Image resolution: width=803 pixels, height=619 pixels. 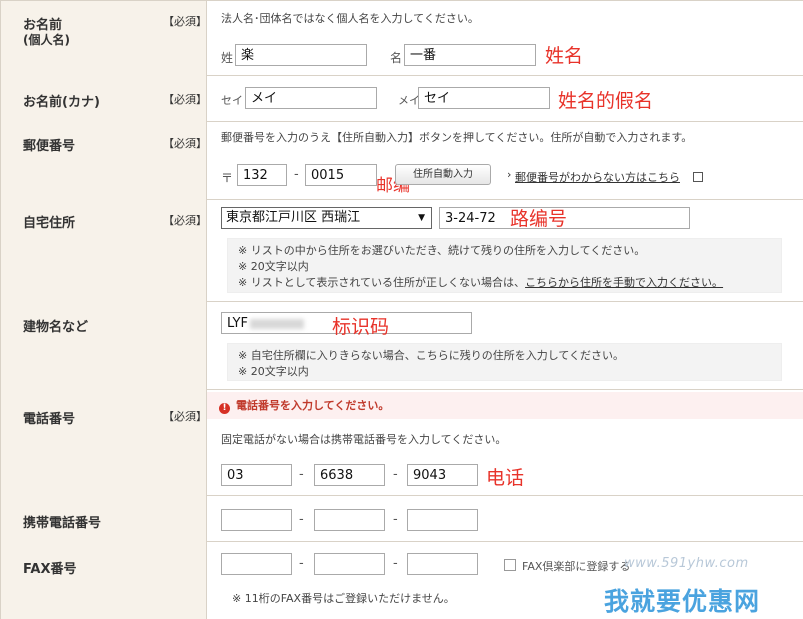 What do you see at coordinates (80, 580) in the screenshot?
I see `label-cell: FAX番号` at bounding box center [80, 580].